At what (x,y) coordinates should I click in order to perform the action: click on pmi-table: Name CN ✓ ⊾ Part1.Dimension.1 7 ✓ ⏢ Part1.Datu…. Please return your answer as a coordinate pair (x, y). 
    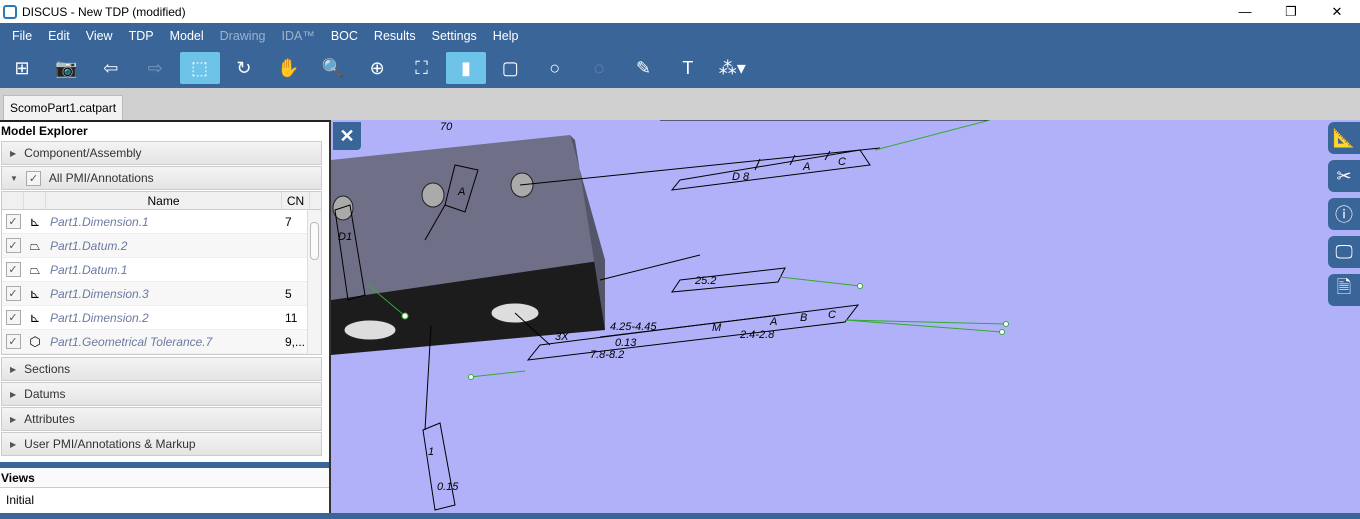
    Looking at the image, I should click on (161, 273).